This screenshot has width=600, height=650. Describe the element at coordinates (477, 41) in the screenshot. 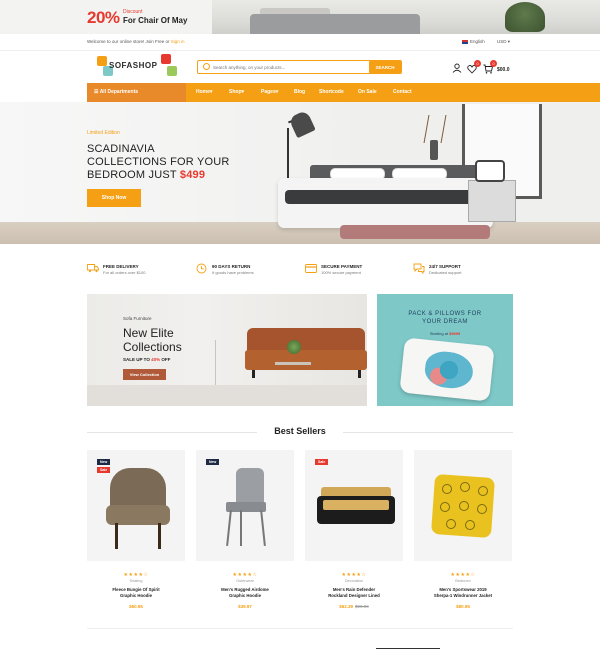

I see `language-label: English` at that location.